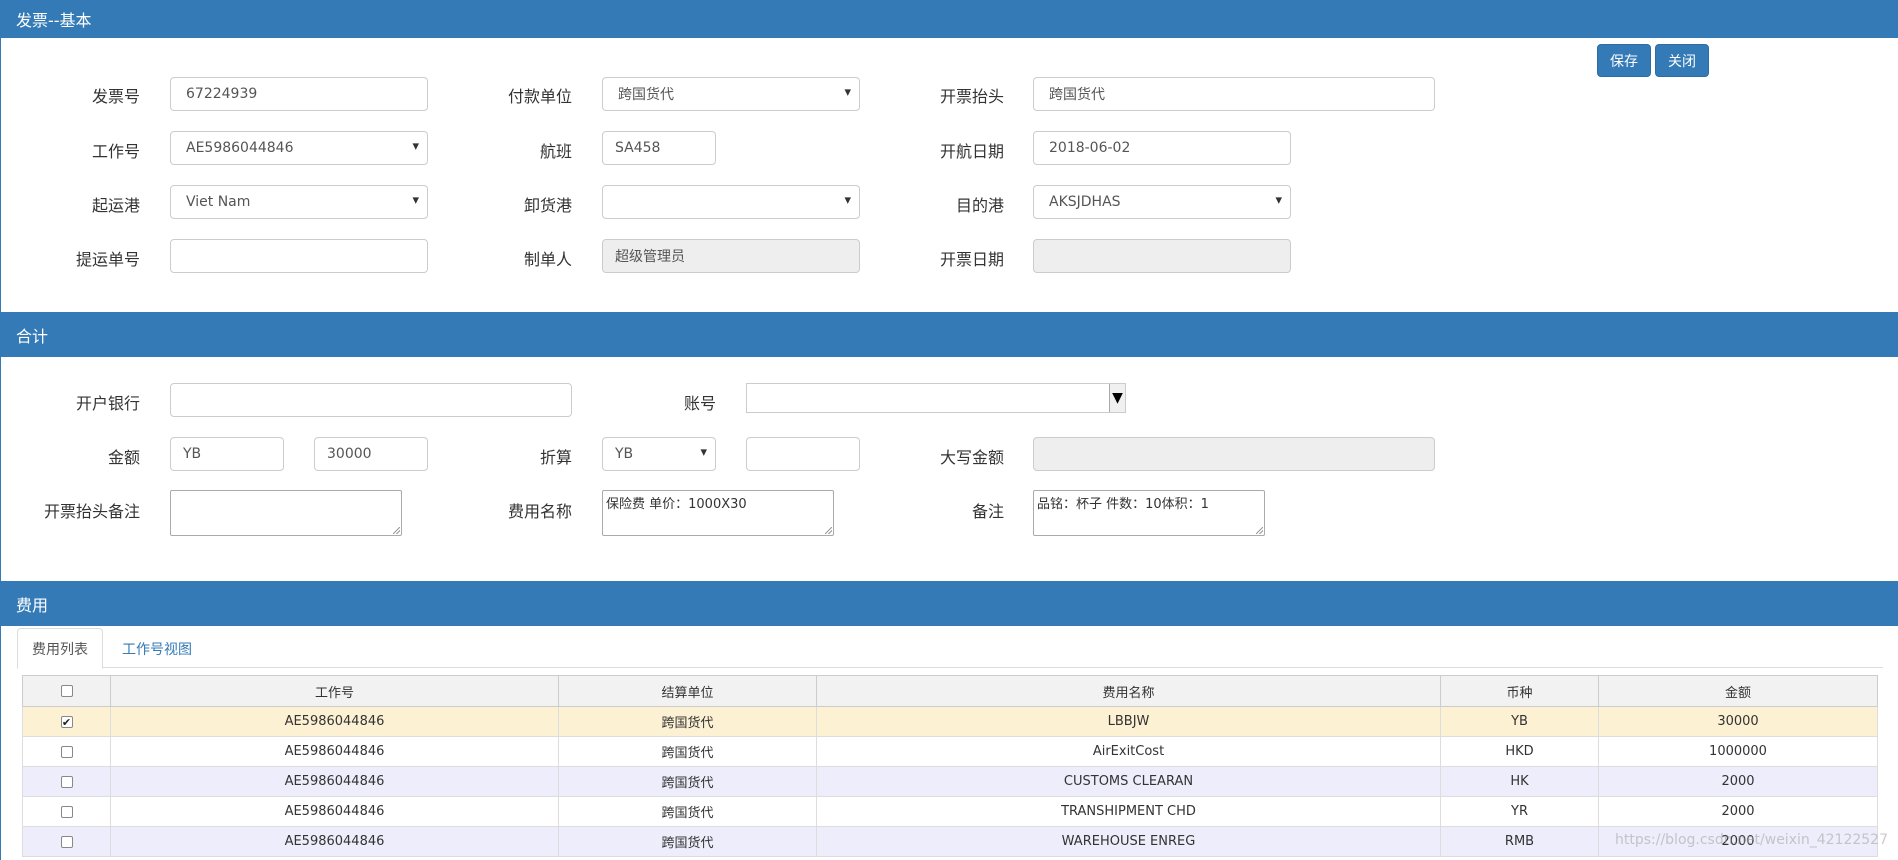  I want to click on tab-job-view: 工作号视图, so click(157, 648).